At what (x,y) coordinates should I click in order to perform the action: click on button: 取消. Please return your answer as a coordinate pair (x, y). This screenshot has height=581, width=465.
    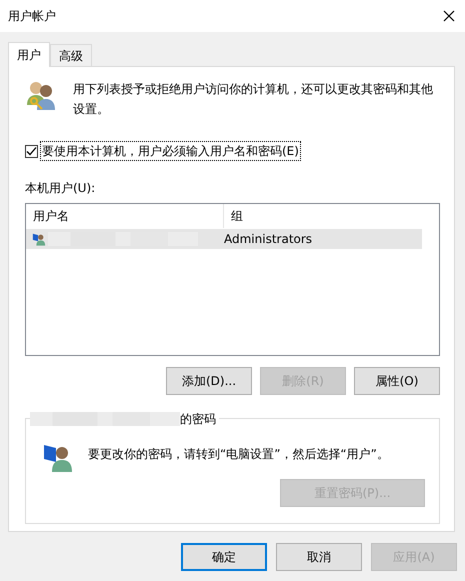
    Looking at the image, I should click on (319, 557).